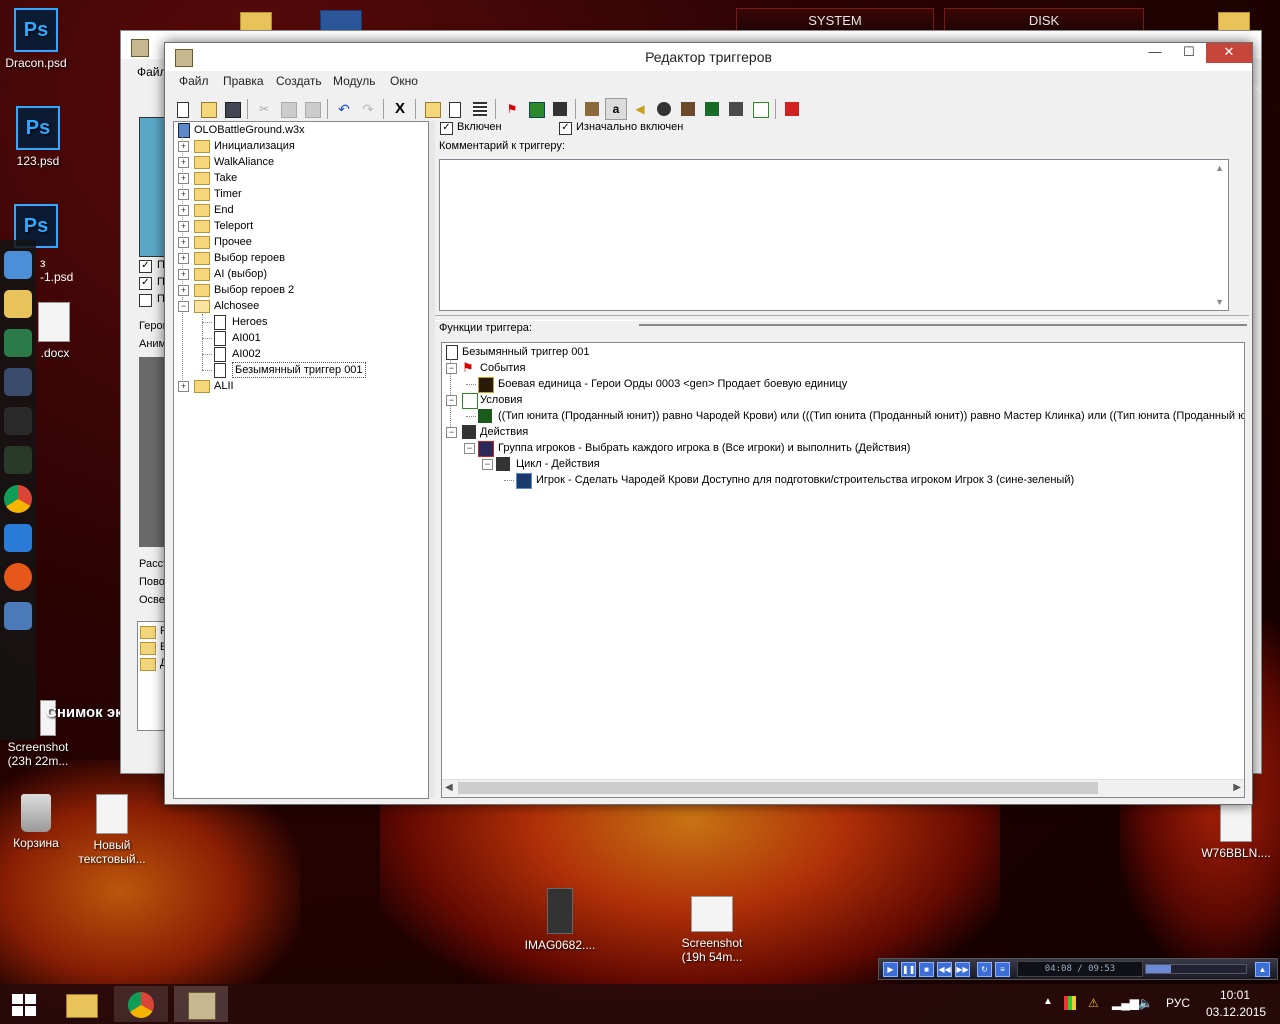 Image resolution: width=1280 pixels, height=1024 pixels. Describe the element at coordinates (834, 368) in the screenshot. I see `events-node: − ⚑ События` at that location.